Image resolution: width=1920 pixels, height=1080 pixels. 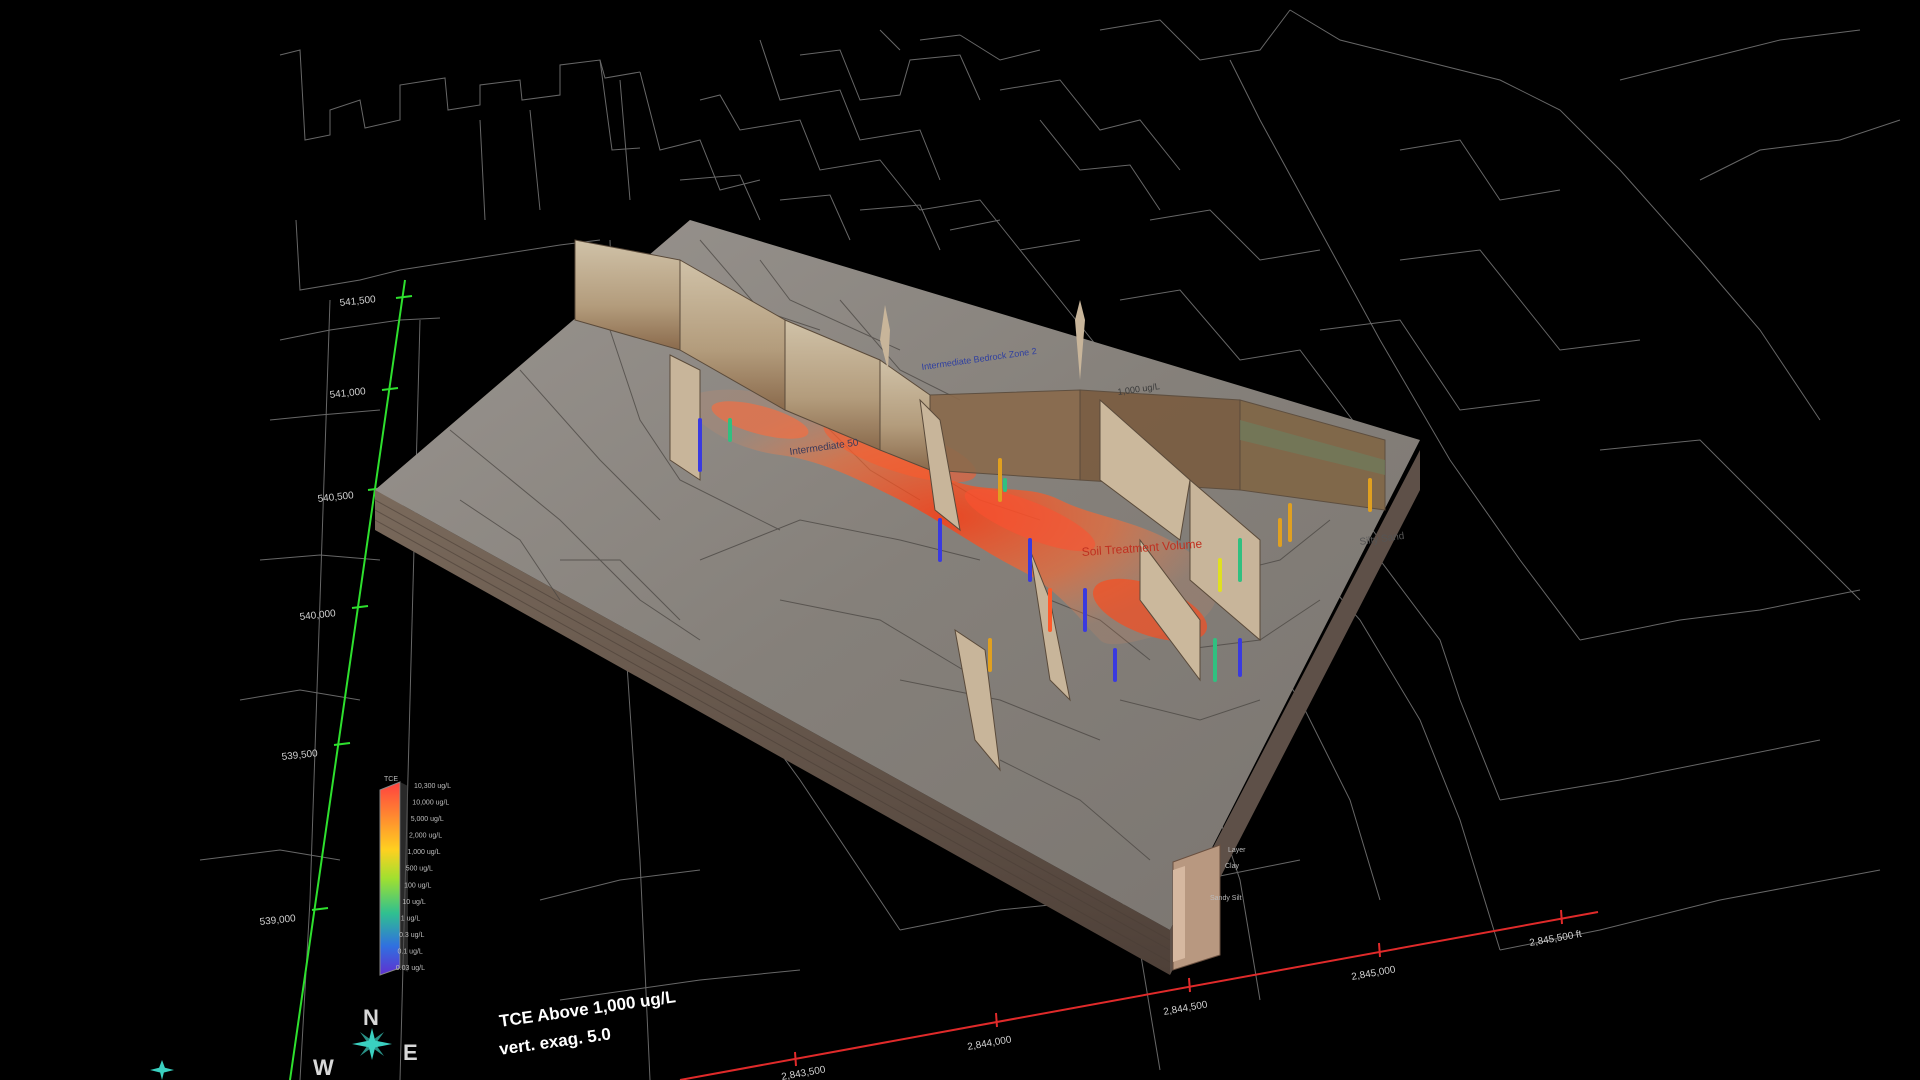 I want to click on legend-title: TCE, so click(x=391, y=779).